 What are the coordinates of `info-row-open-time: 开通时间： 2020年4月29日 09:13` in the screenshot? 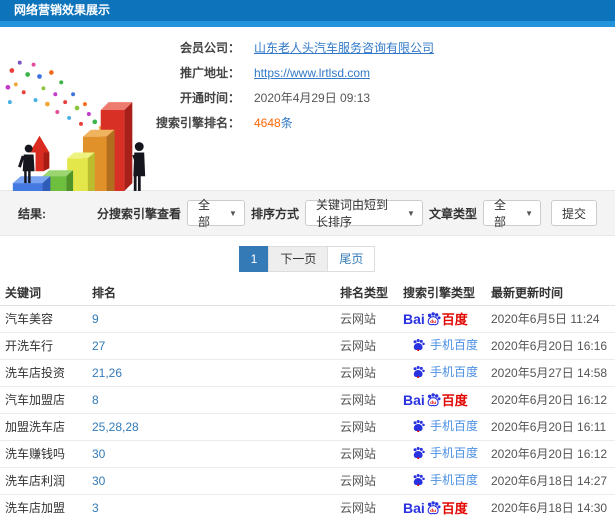 It's located at (291, 97).